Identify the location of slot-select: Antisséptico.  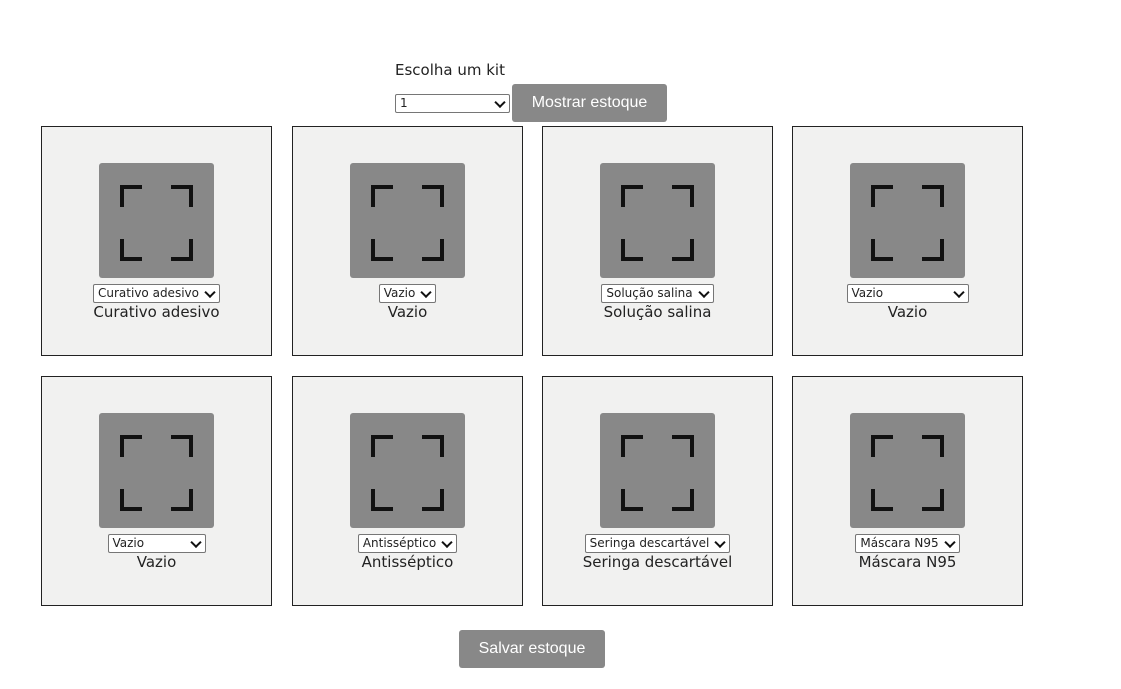
(407, 543).